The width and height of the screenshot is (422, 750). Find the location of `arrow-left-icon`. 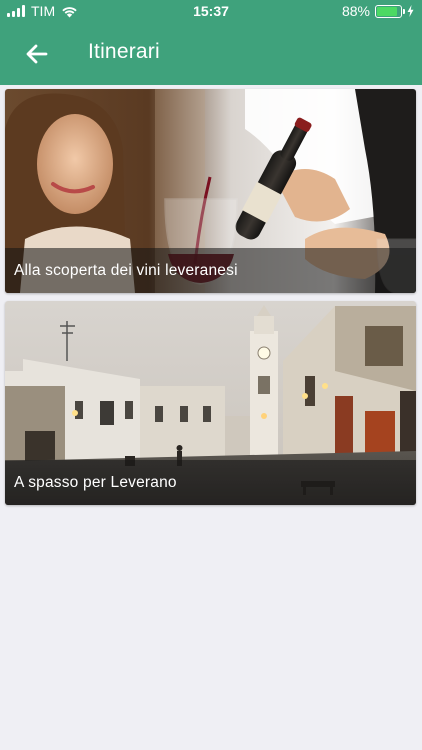

arrow-left-icon is located at coordinates (37, 54).